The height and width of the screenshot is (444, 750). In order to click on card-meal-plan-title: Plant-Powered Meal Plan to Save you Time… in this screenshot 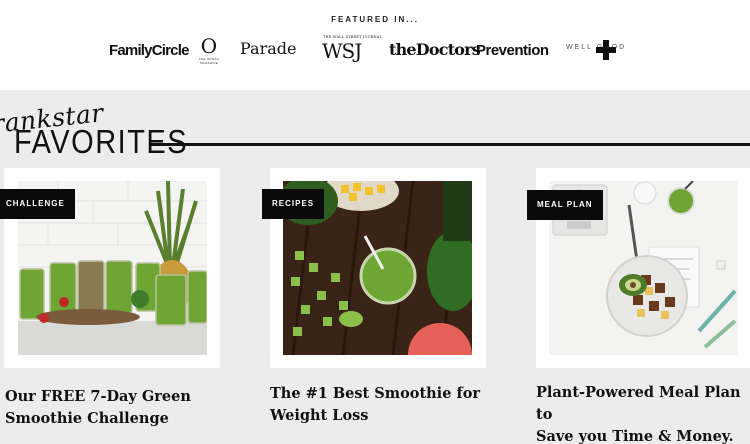, I will do `click(643, 413)`.